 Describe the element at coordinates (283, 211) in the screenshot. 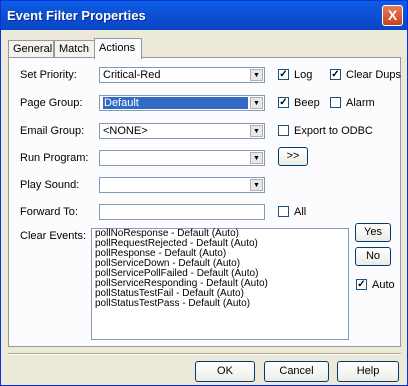

I see `all-checkbox` at that location.